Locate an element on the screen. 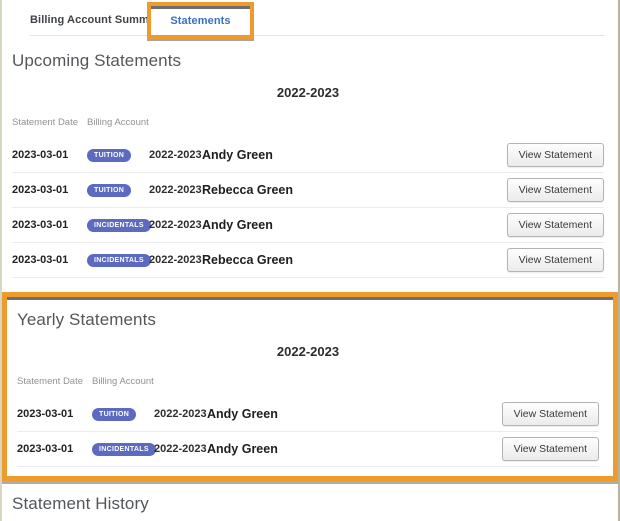 The height and width of the screenshot is (521, 620). tab-bar: Billing Account Summary Statements is located at coordinates (310, 19).